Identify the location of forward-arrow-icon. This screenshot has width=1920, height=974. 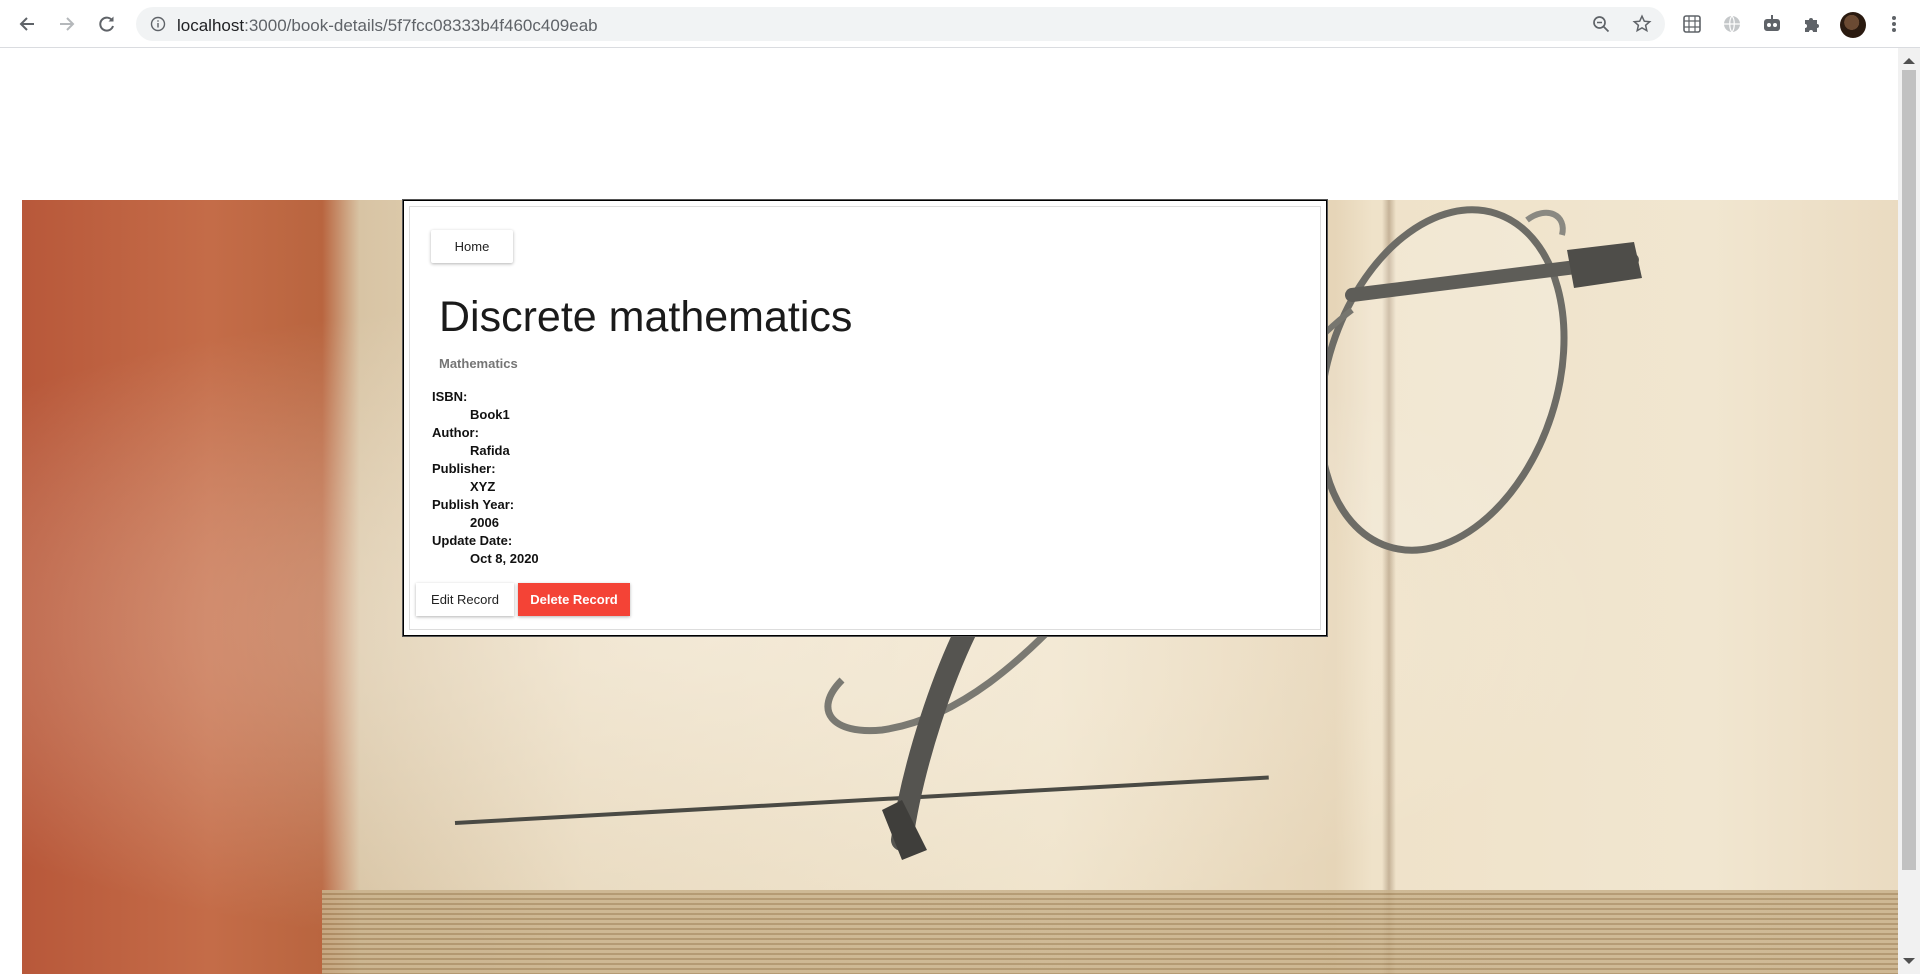
(67, 24).